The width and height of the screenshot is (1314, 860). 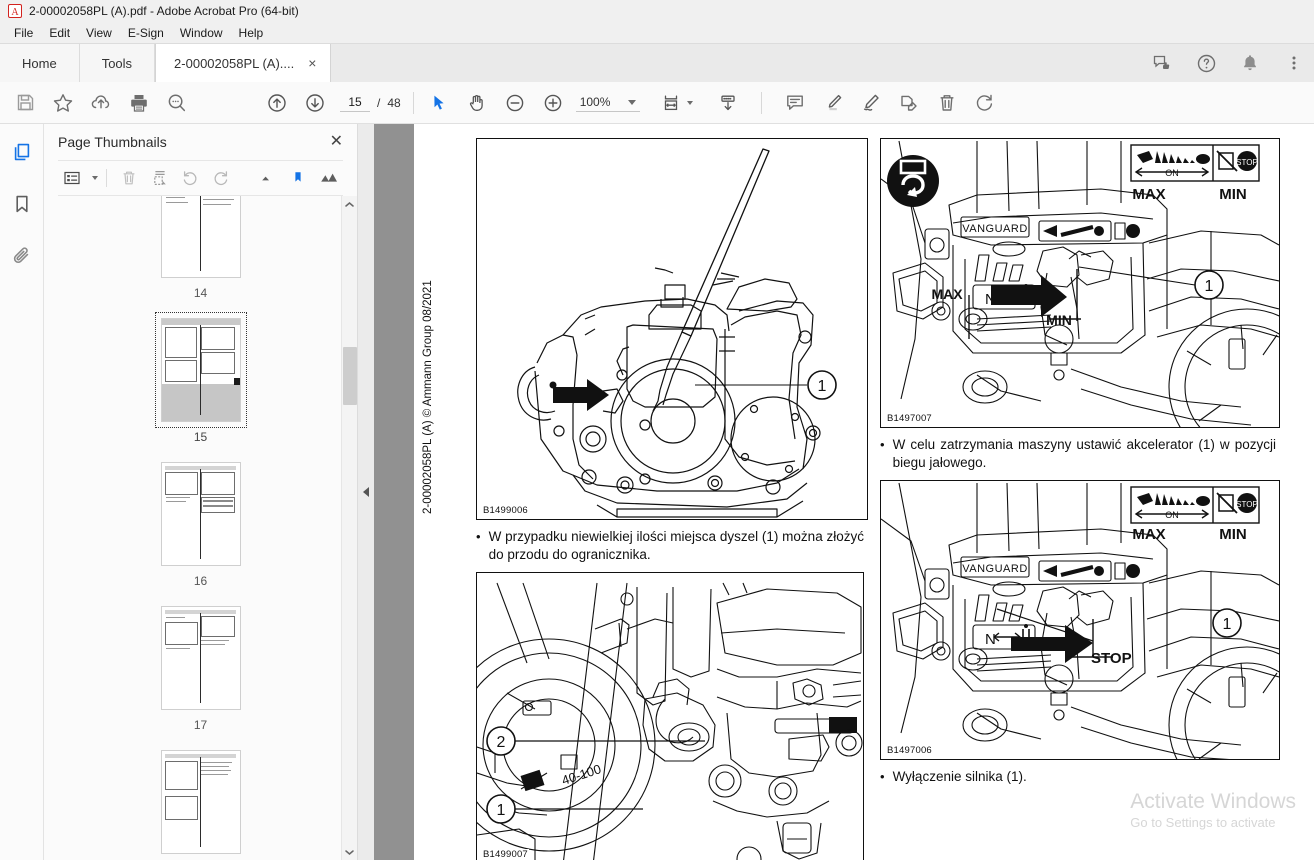 What do you see at coordinates (63, 103) in the screenshot?
I see `star-favorite-icon` at bounding box center [63, 103].